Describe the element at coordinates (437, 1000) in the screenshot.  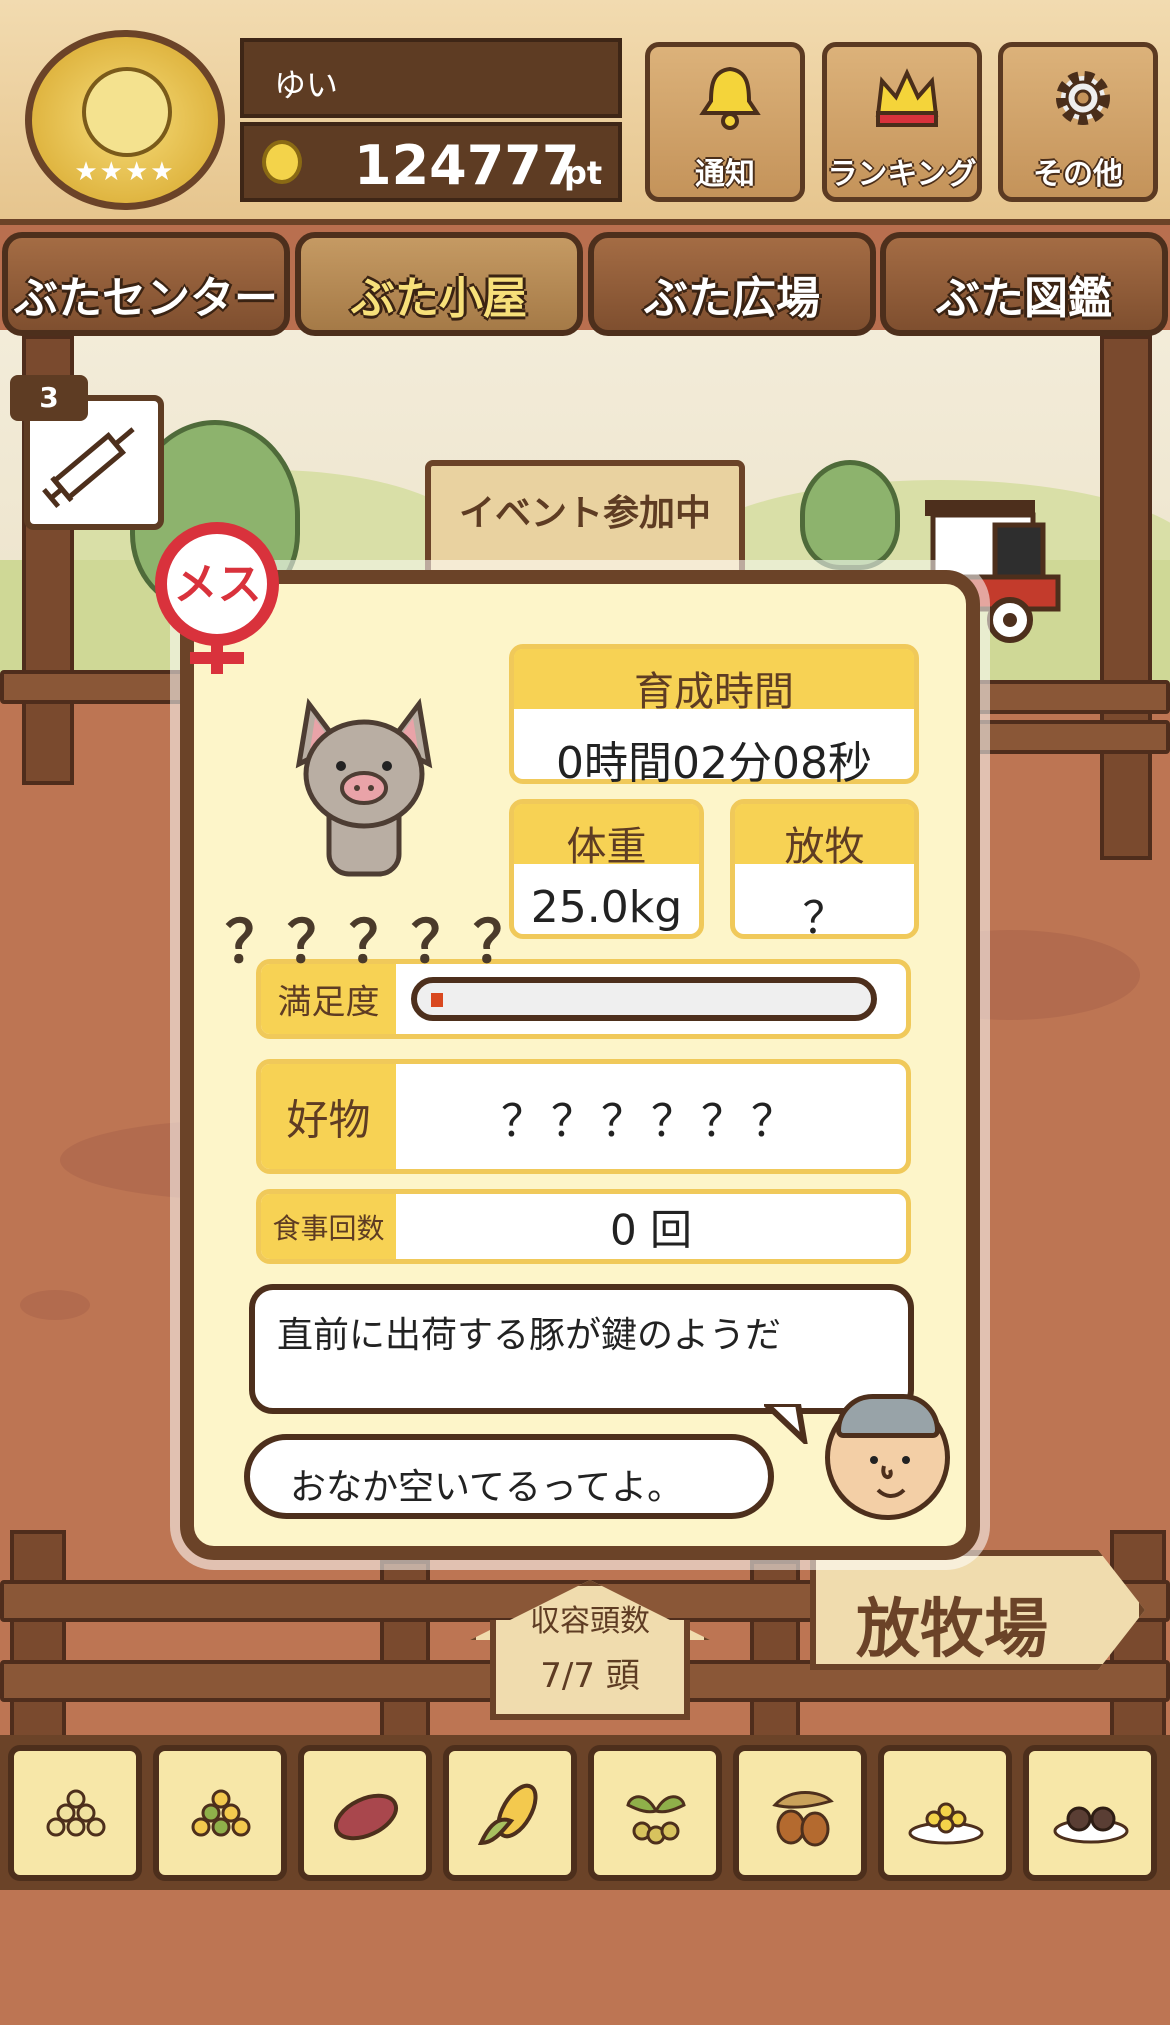
I see `satisfaction-gauge-fill` at that location.